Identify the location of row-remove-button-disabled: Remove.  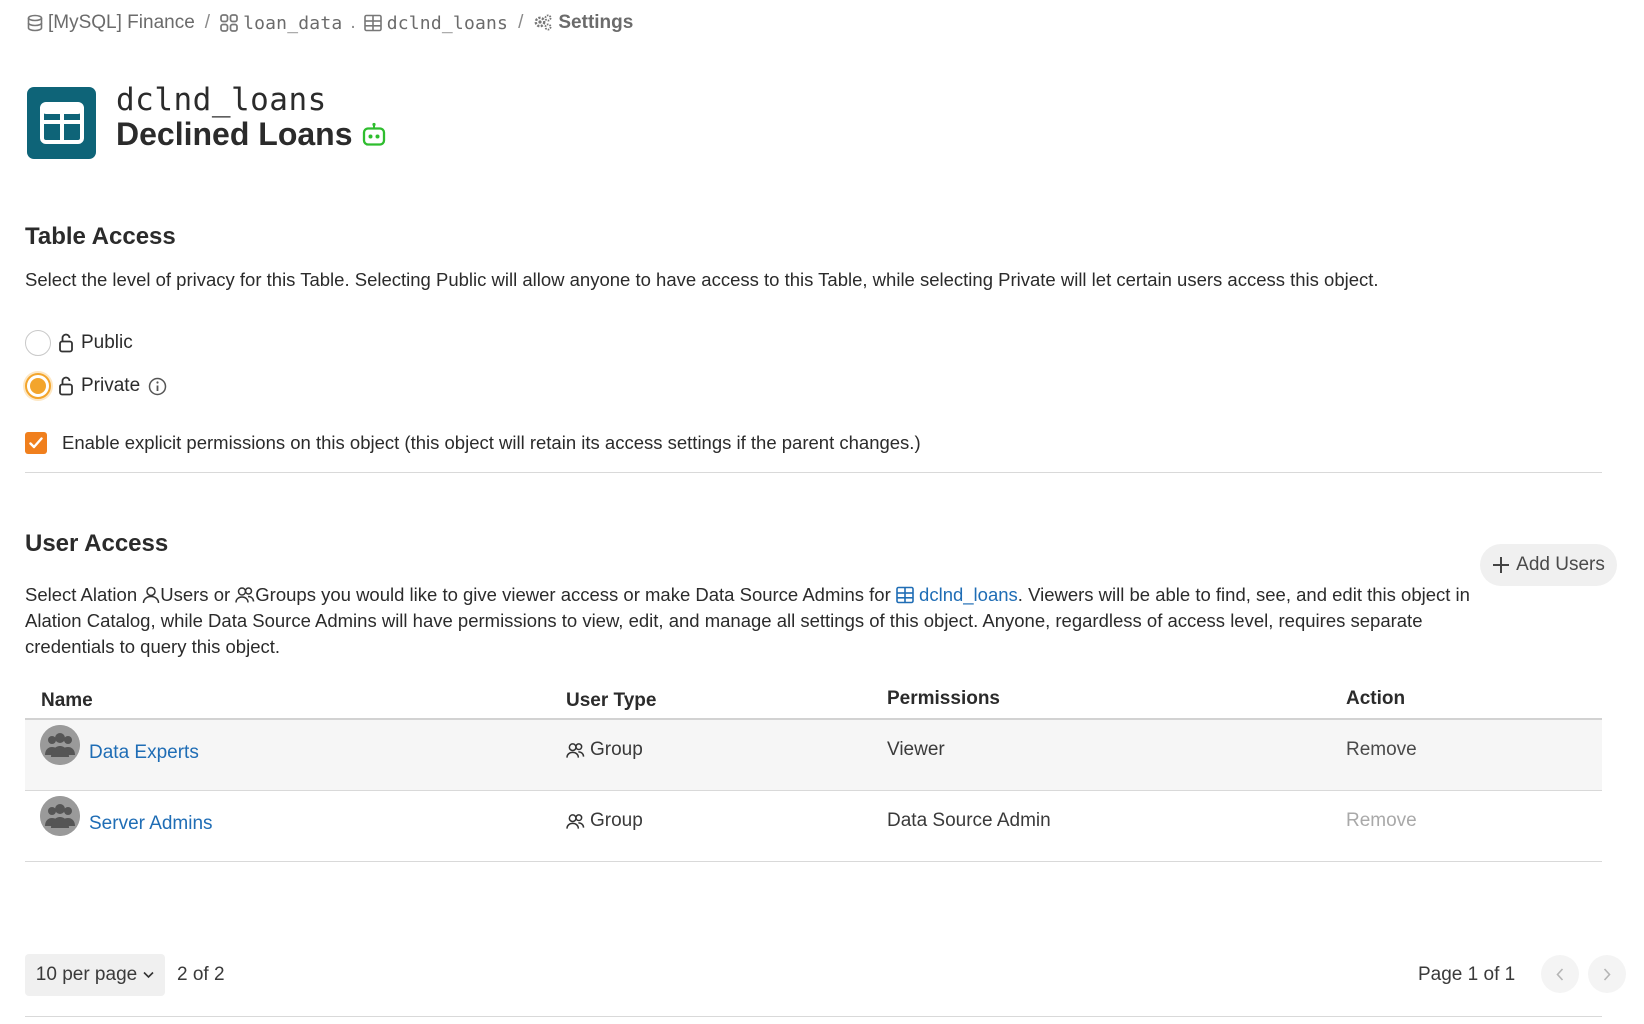
(1381, 820).